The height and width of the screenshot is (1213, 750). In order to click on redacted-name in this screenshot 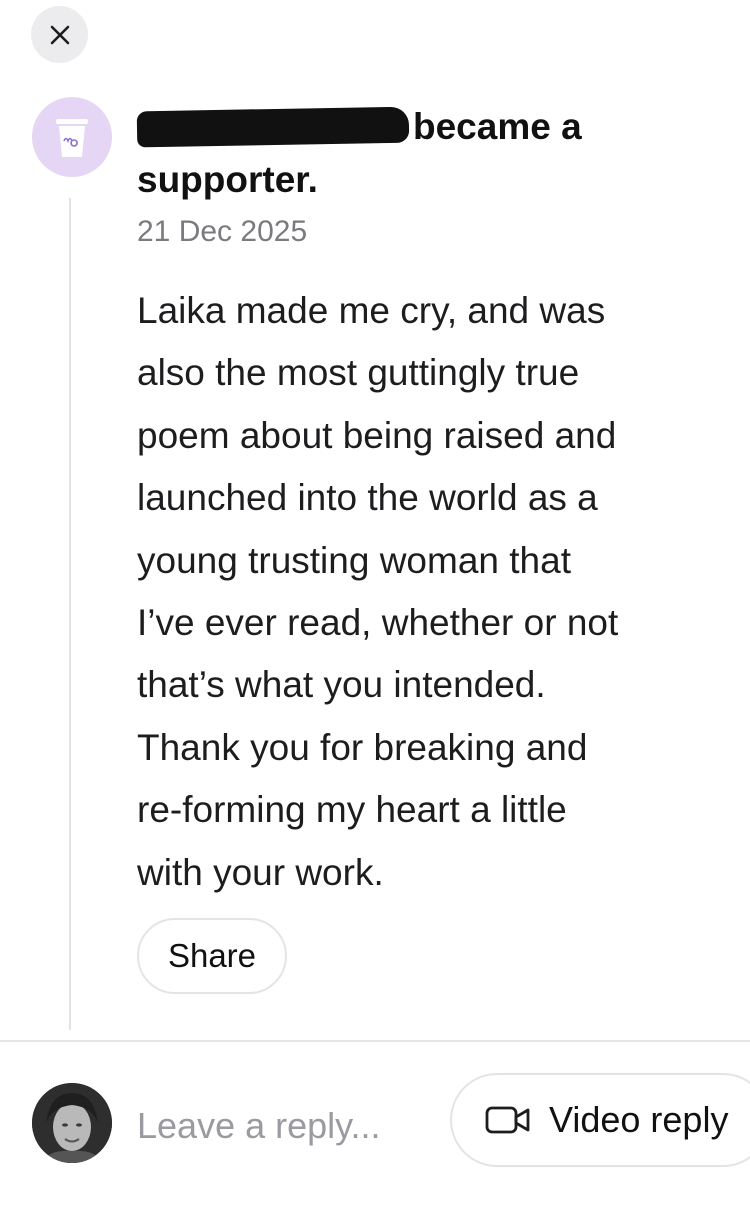, I will do `click(273, 127)`.